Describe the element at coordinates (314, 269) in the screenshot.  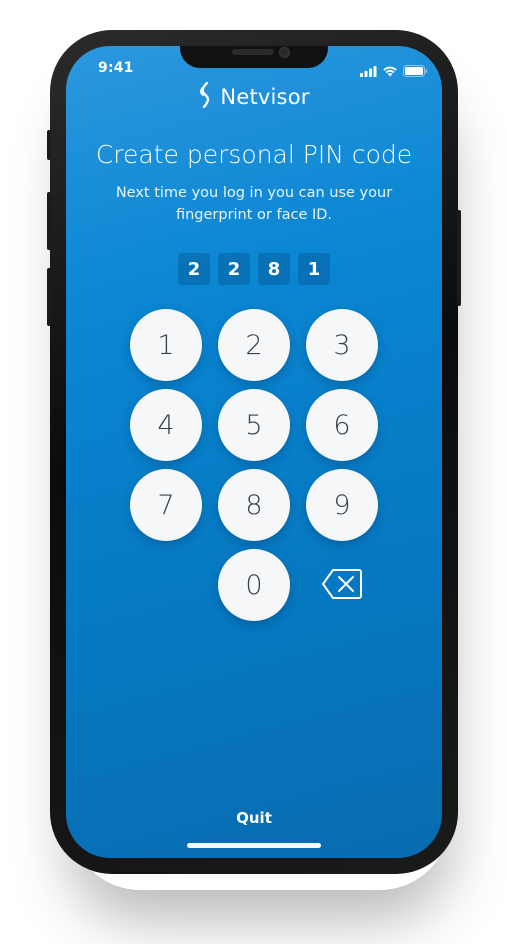
I see `pin-digit: 1` at that location.